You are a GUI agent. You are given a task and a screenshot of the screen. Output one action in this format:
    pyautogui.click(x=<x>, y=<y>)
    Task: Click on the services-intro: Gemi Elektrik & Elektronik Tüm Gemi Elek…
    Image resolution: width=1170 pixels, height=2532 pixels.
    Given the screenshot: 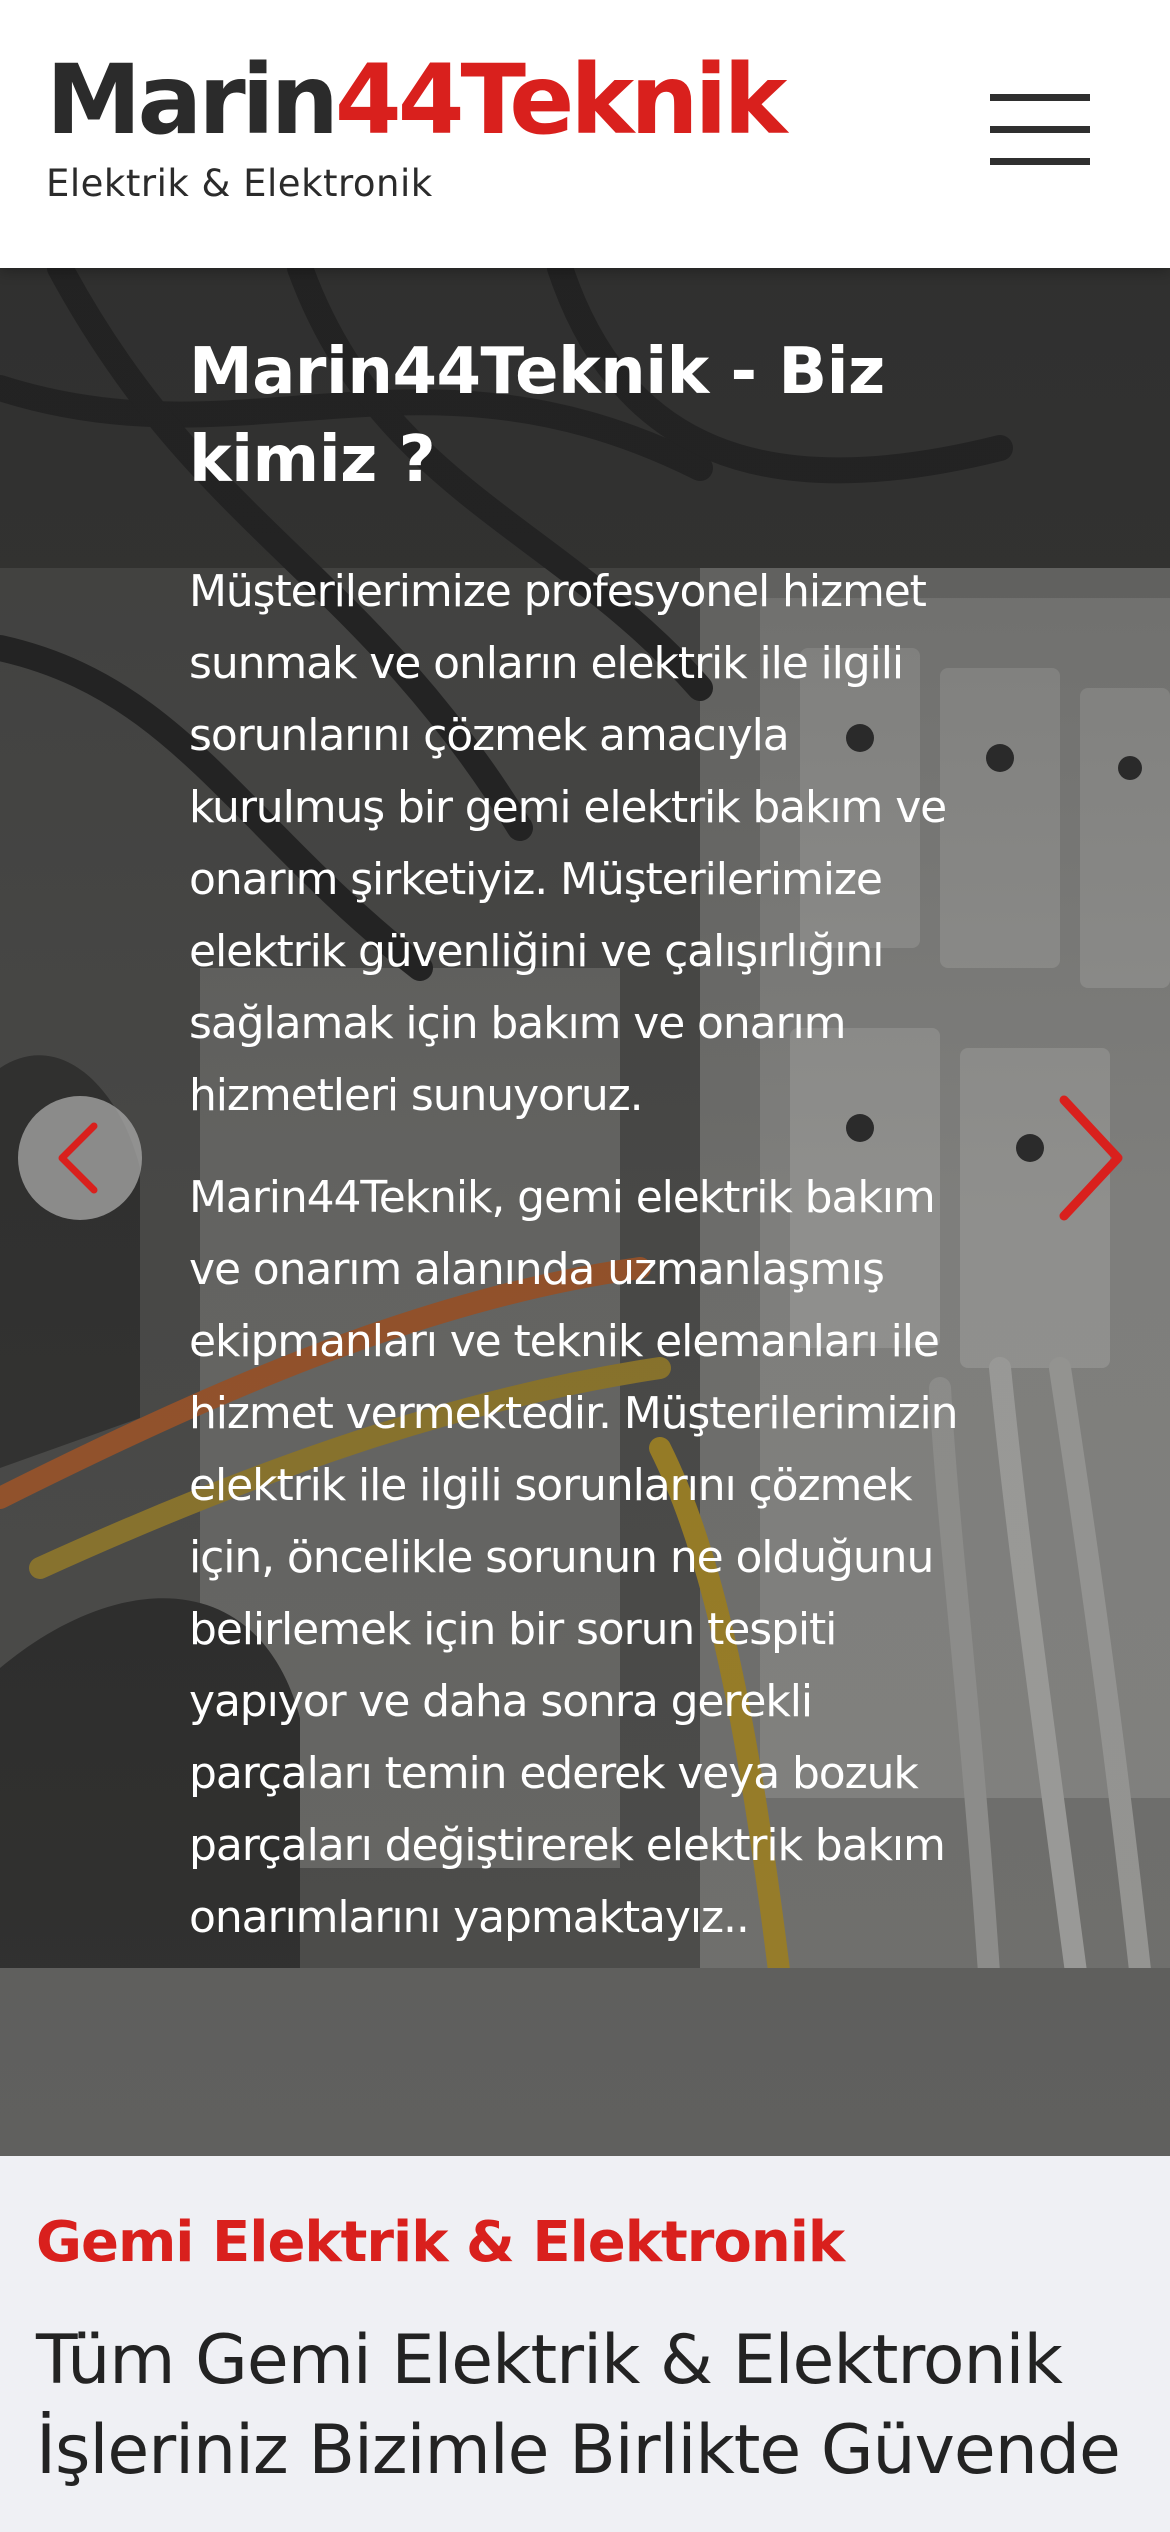 What is the action you would take?
    pyautogui.click(x=585, y=2344)
    